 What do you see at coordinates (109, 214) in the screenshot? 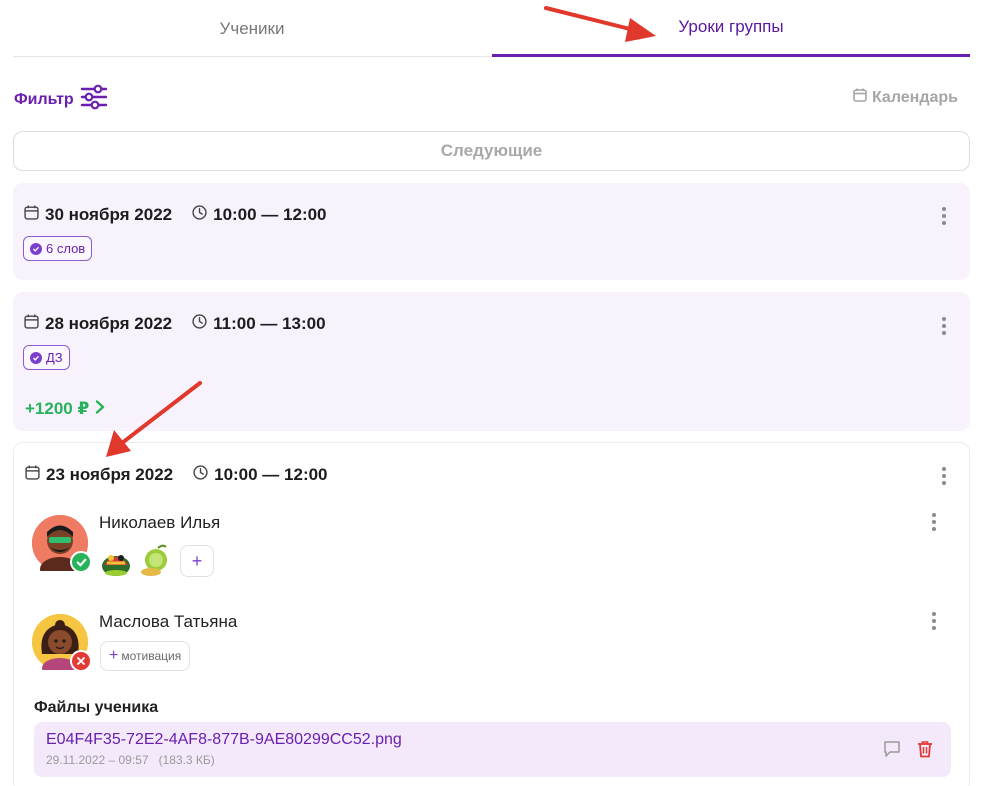
I see `lesson-date: 30 ноября 2022` at bounding box center [109, 214].